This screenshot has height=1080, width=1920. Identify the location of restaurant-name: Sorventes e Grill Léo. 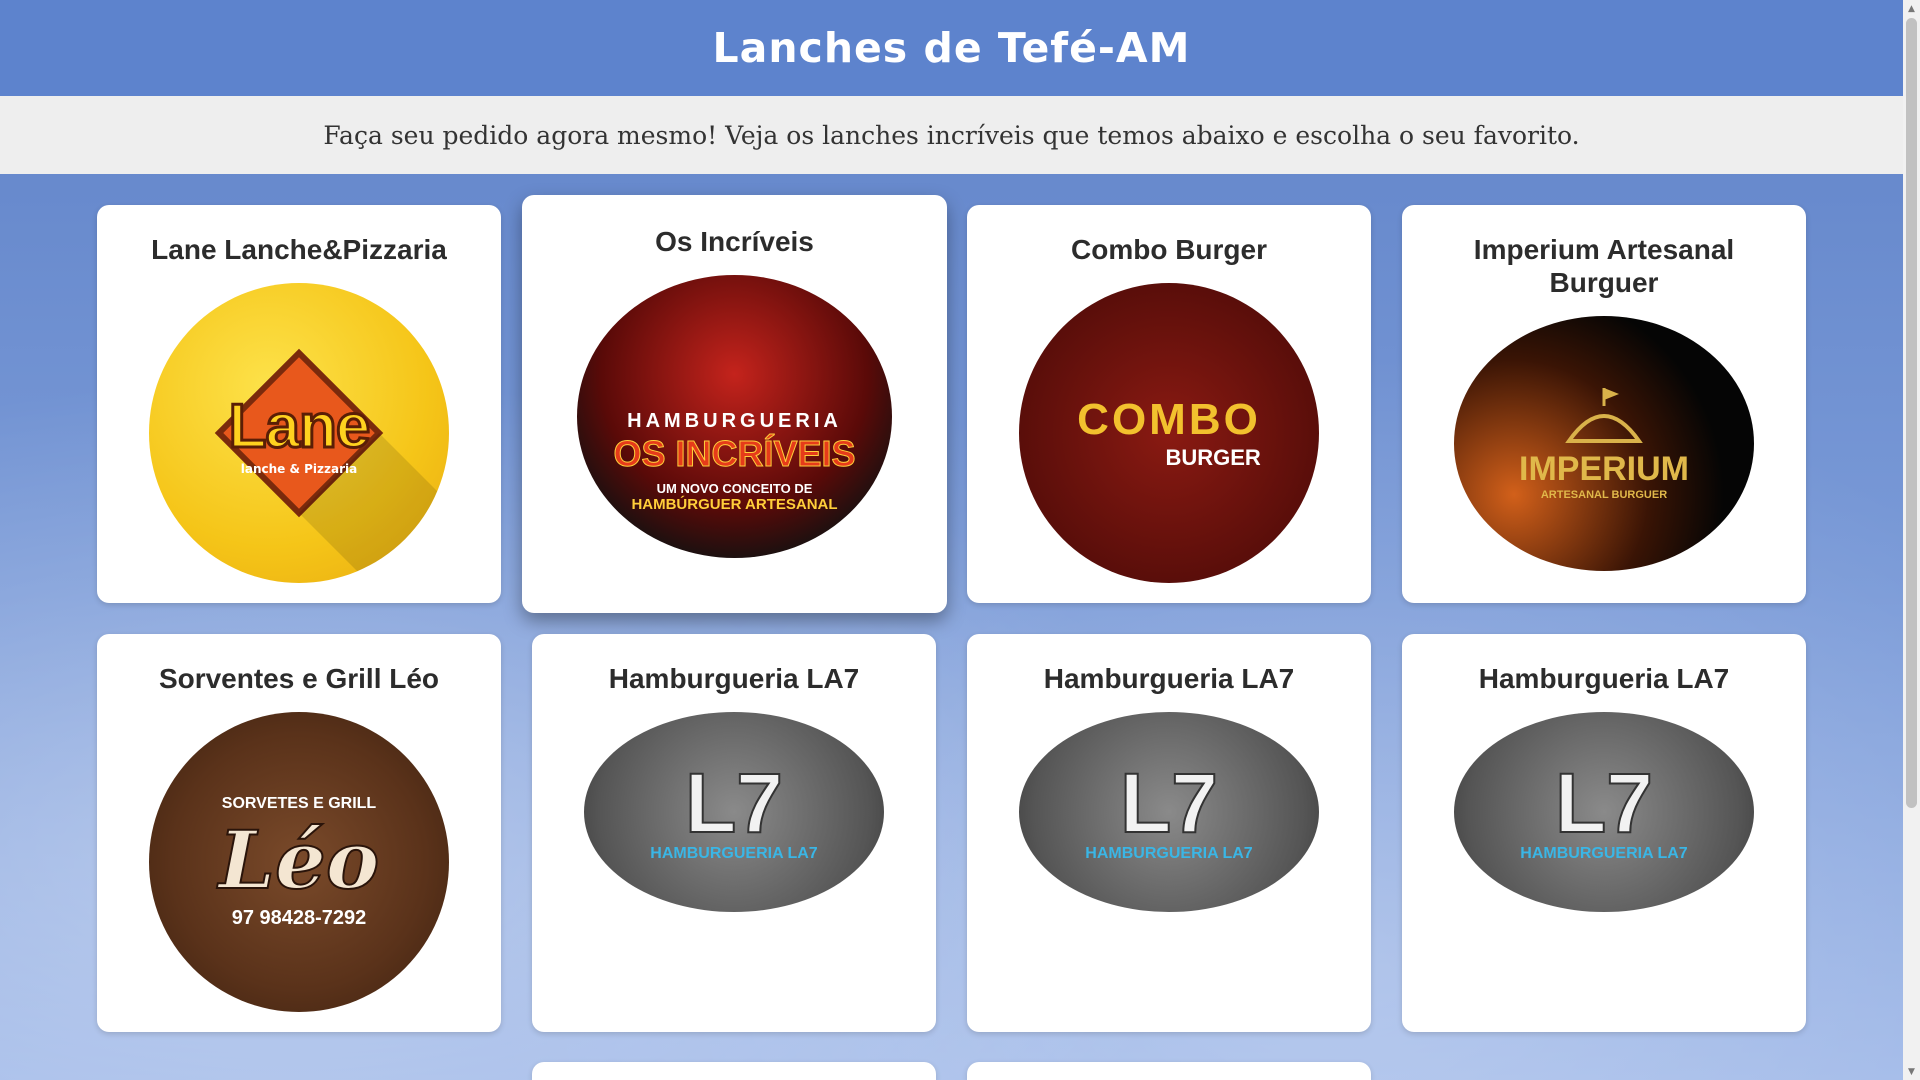
(299, 678).